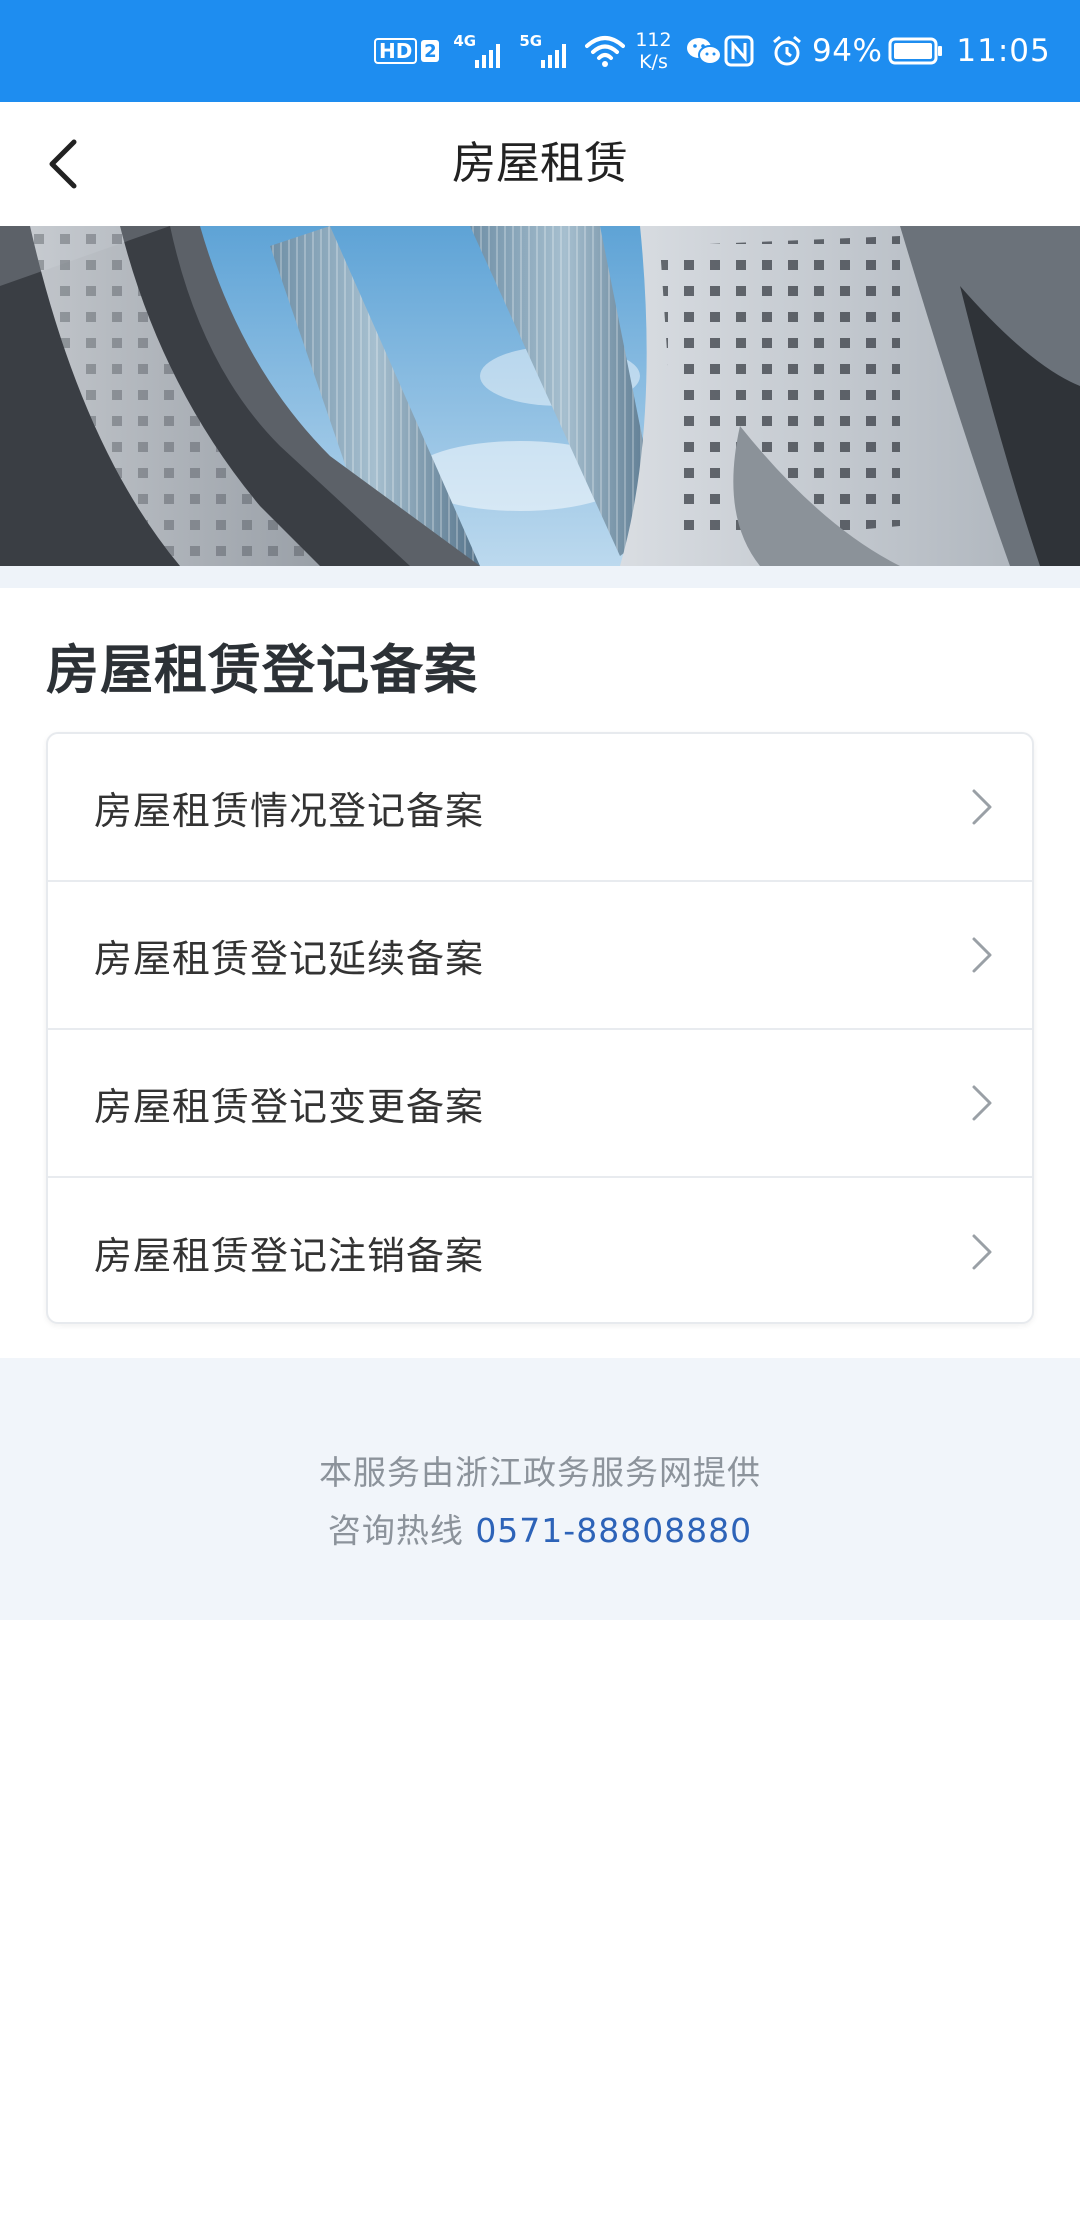  What do you see at coordinates (262, 670) in the screenshot?
I see `section-title: 房屋租赁登记备案` at bounding box center [262, 670].